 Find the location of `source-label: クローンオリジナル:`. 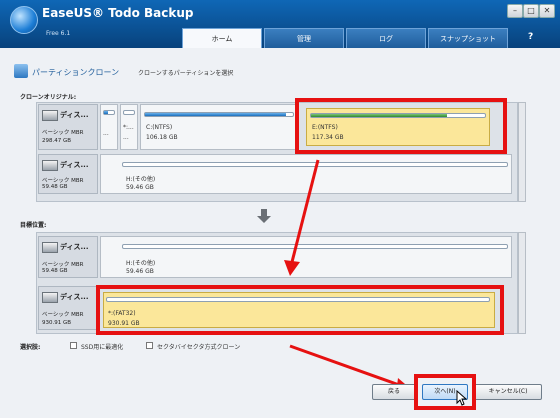

source-label: クローンオリジナル: is located at coordinates (48, 97).